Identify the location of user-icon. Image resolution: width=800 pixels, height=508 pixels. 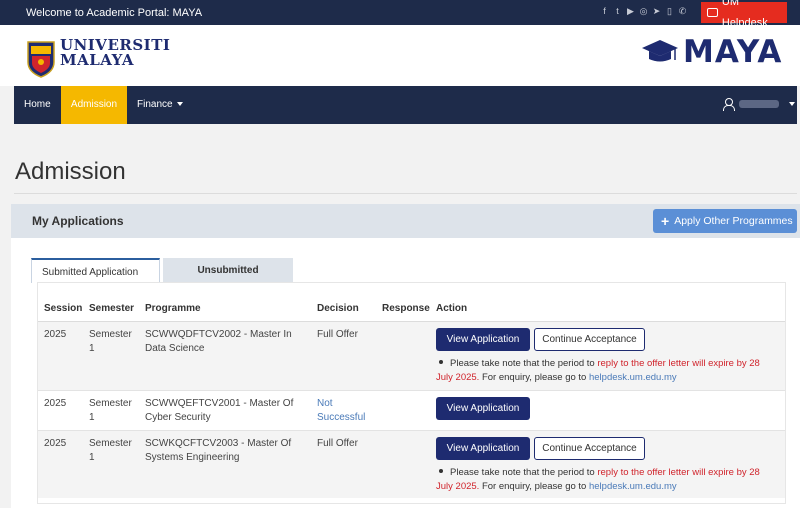
(729, 104).